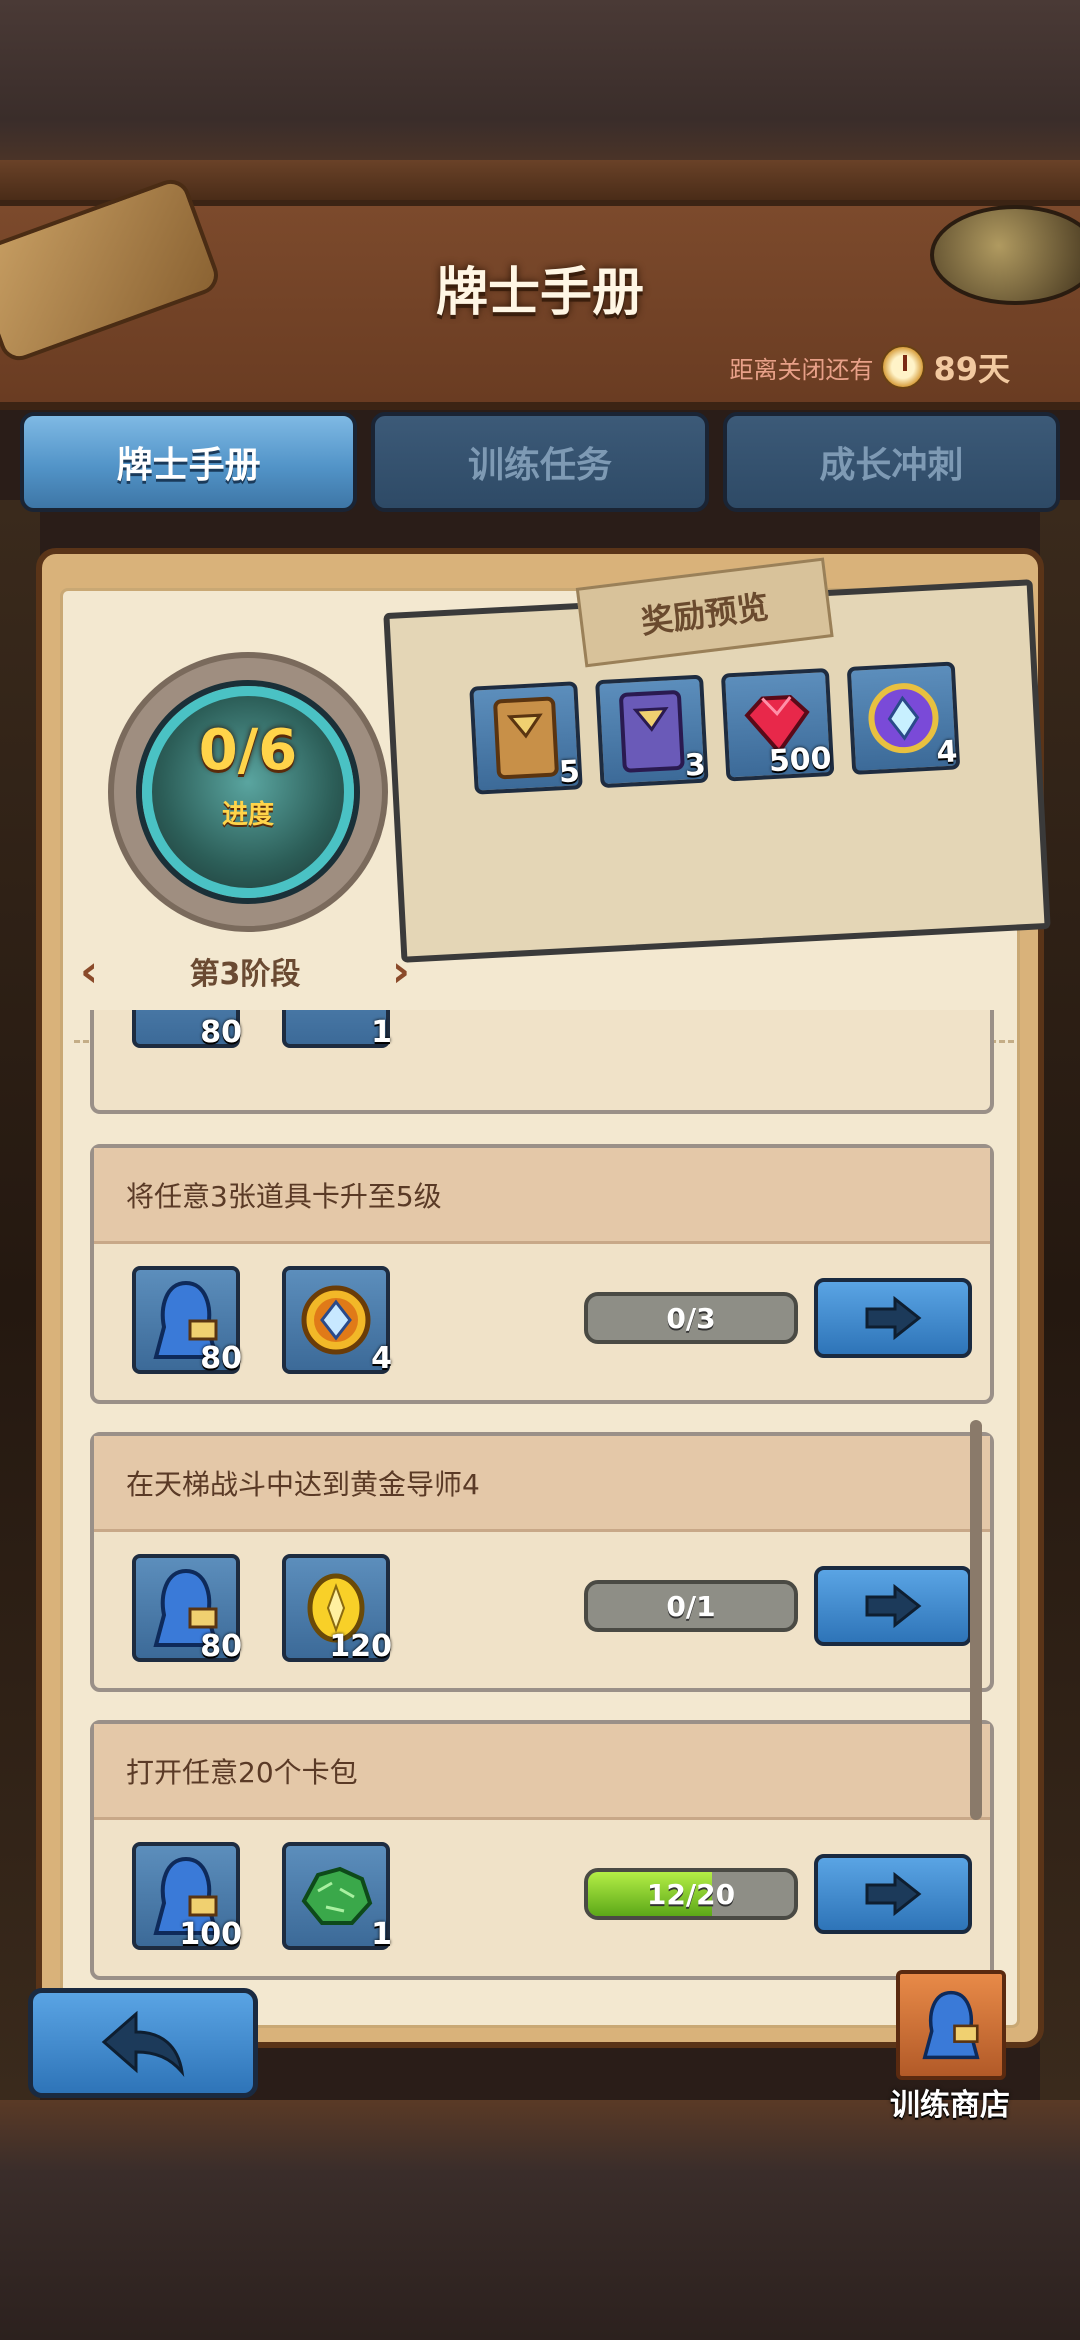 The width and height of the screenshot is (1080, 2340). What do you see at coordinates (976, 1620) in the screenshot?
I see `scrollbar` at bounding box center [976, 1620].